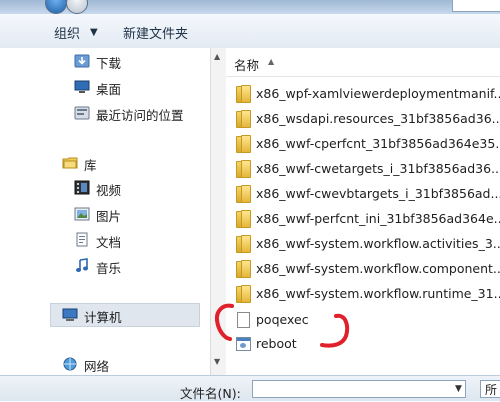  Describe the element at coordinates (109, 63) in the screenshot. I see `nav-item-label: 下载` at that location.